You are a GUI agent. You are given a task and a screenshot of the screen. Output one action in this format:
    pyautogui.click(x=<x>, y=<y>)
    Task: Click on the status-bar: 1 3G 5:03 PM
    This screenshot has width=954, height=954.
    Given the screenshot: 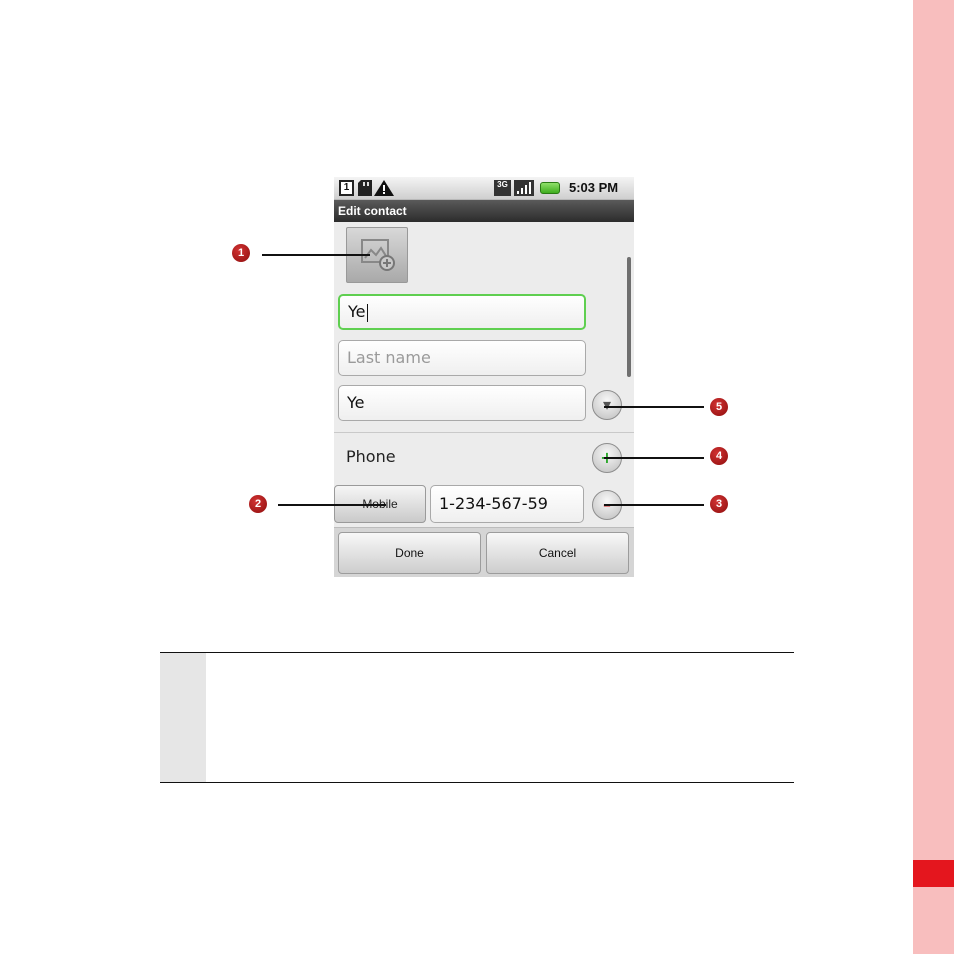 What is the action you would take?
    pyautogui.click(x=484, y=188)
    